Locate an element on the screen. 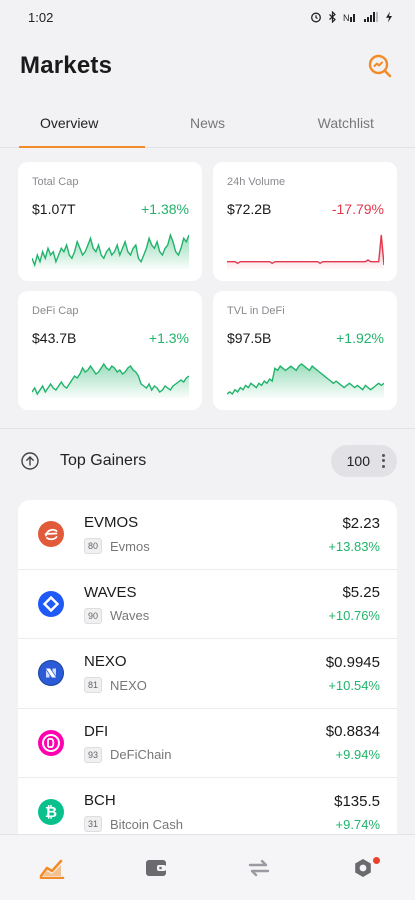 Image resolution: width=415 pixels, height=900 pixels. swap-icon is located at coordinates (259, 867).